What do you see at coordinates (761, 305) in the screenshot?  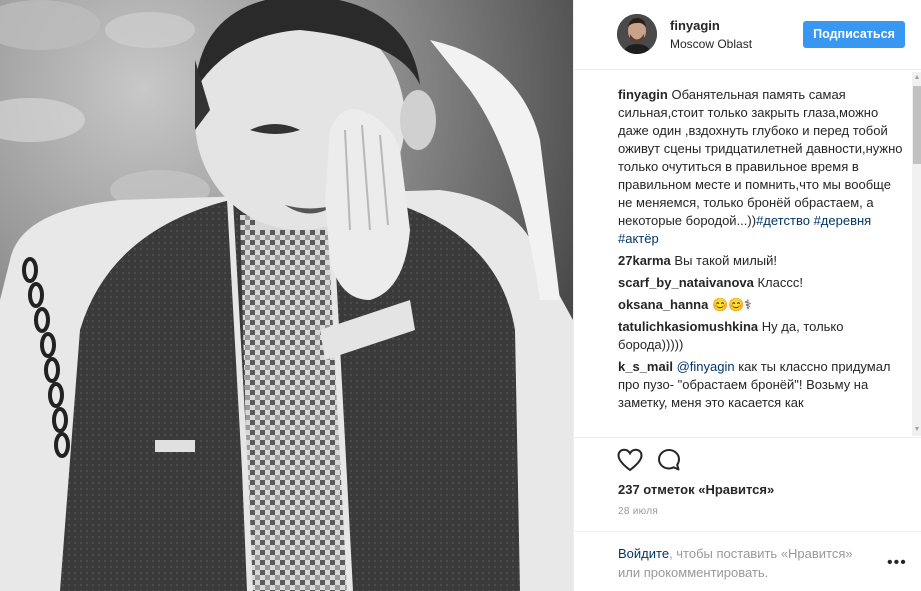 I see `comment-item: oksana_hanna 😊😊⚕` at bounding box center [761, 305].